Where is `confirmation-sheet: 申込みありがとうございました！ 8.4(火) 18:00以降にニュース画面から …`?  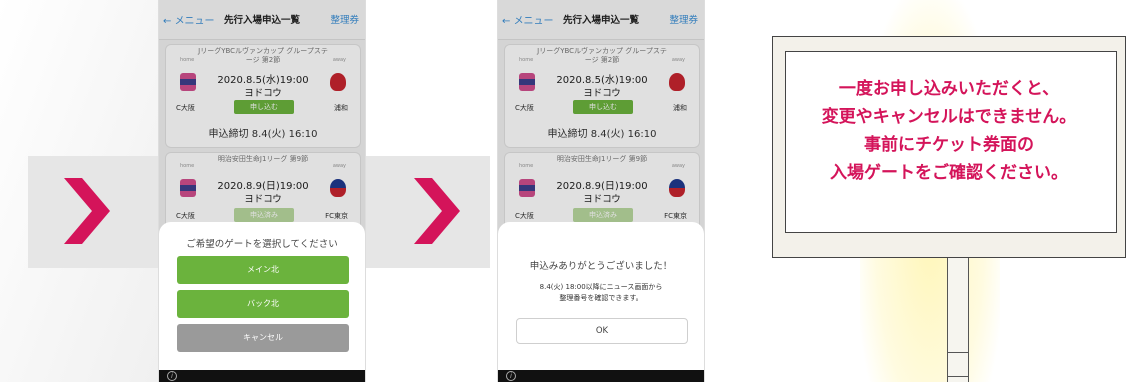 confirmation-sheet: 申込みありがとうございました！ 8.4(火) 18:00以降にニュース画面から … is located at coordinates (601, 297).